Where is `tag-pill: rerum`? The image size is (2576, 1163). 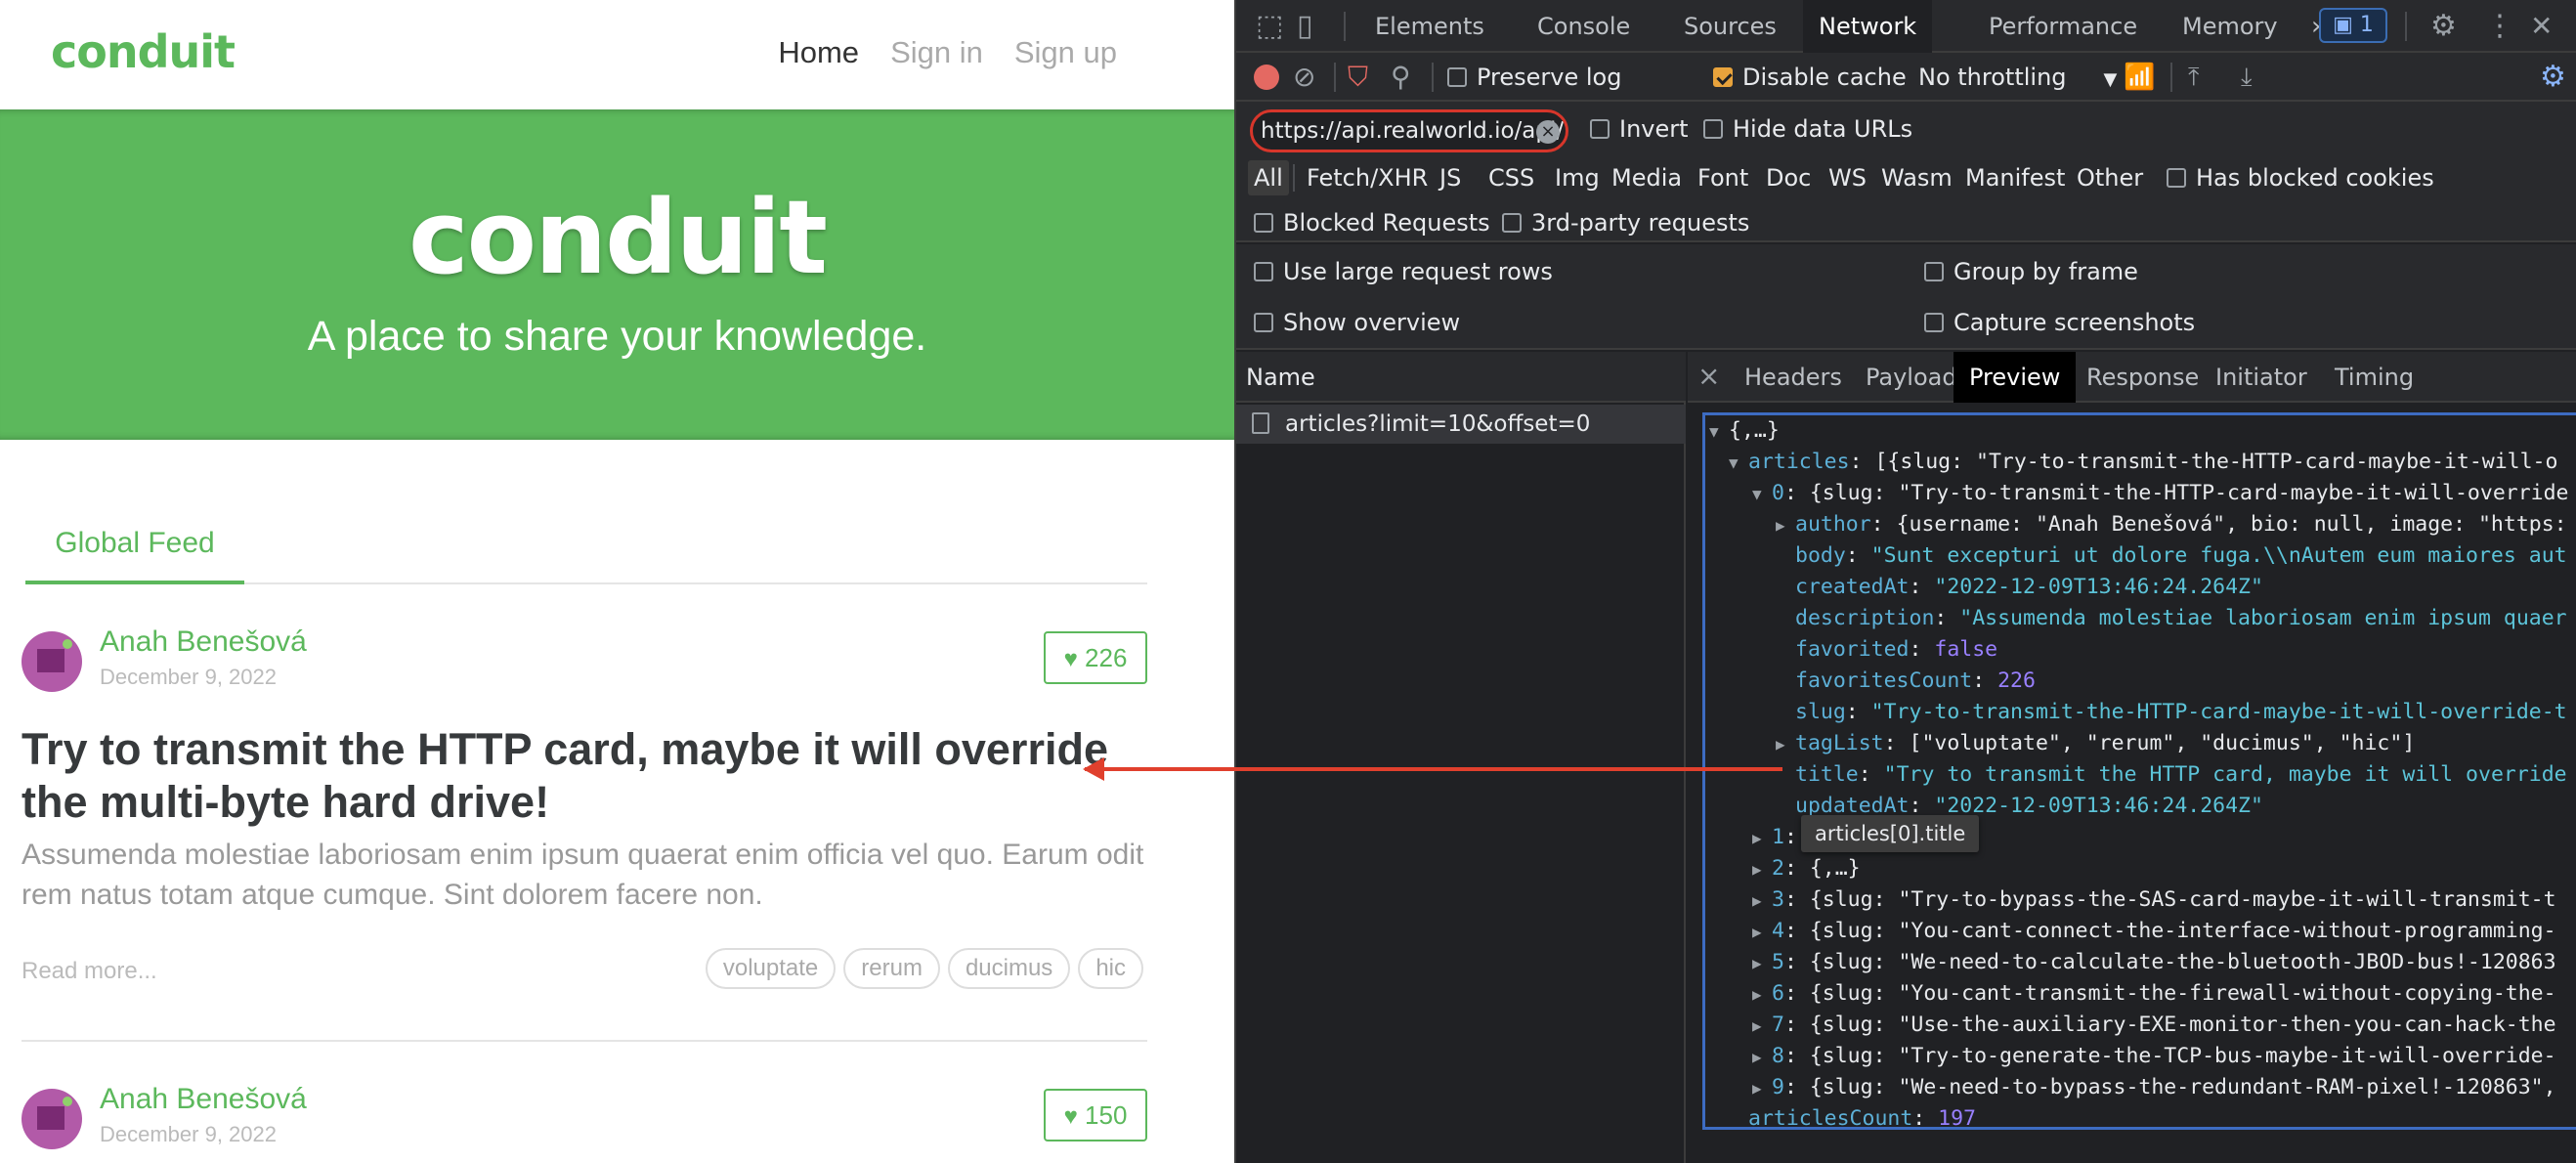 tag-pill: rerum is located at coordinates (892, 968).